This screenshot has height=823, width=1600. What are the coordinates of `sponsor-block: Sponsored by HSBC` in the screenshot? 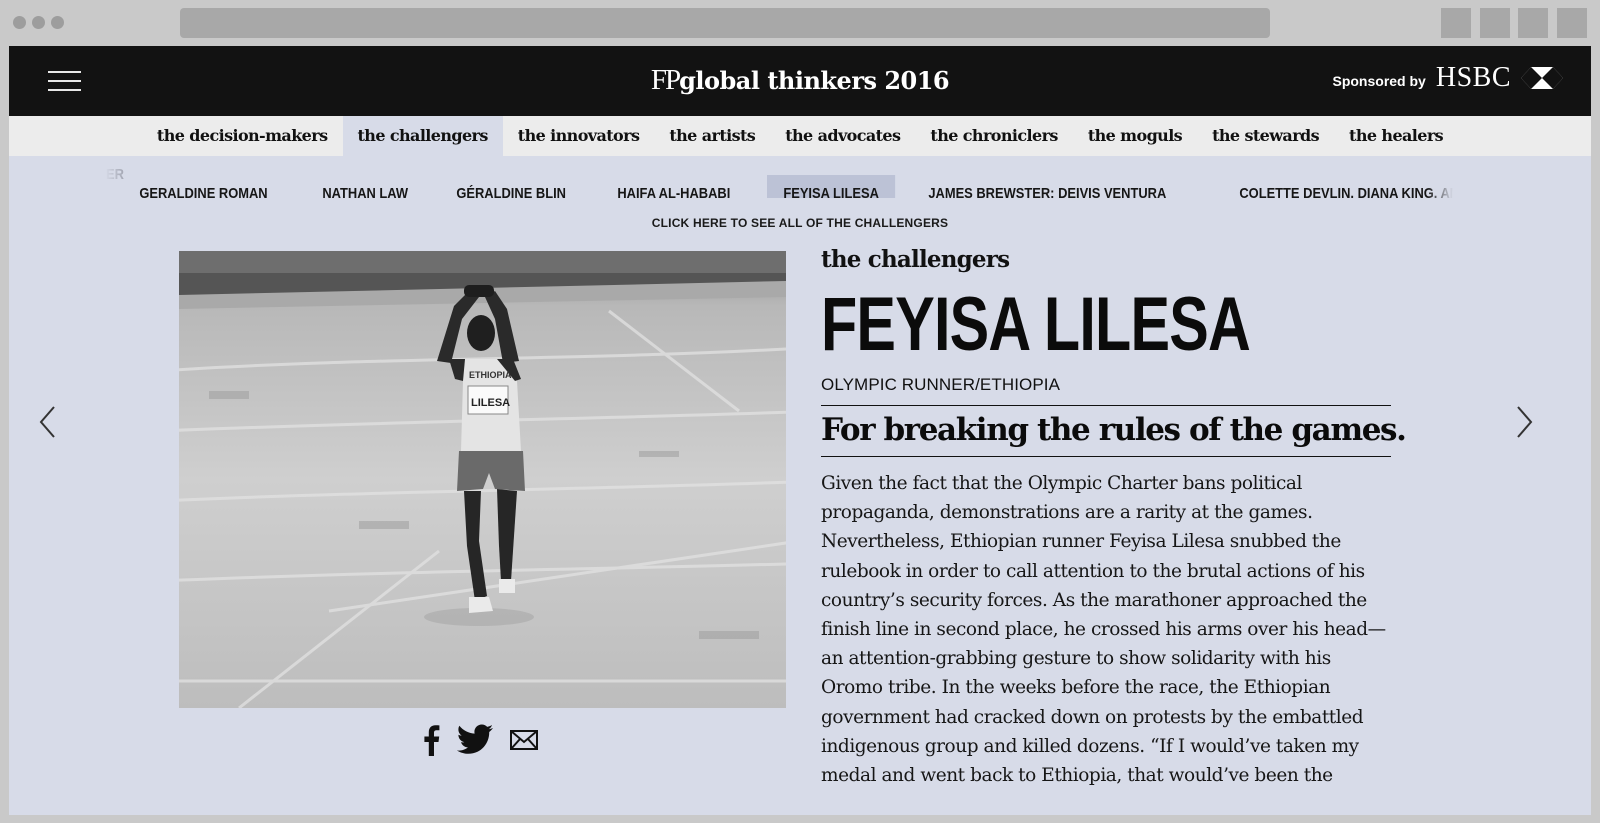 It's located at (1447, 78).